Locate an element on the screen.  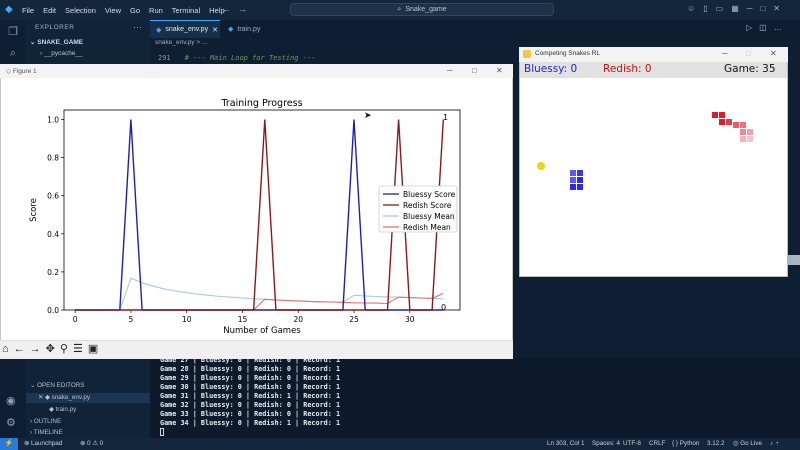
close-icon: ✕ is located at coordinates (776, 8).